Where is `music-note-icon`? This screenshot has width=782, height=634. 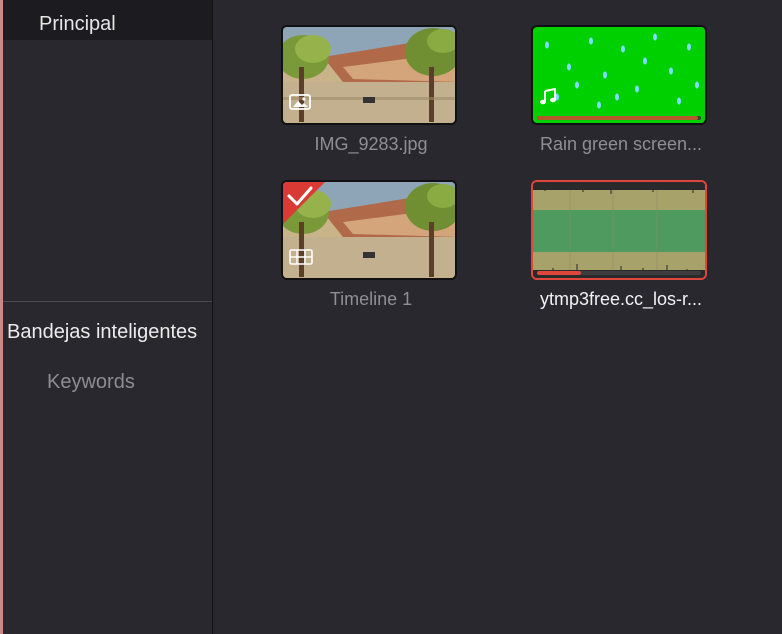
music-note-icon is located at coordinates (548, 99).